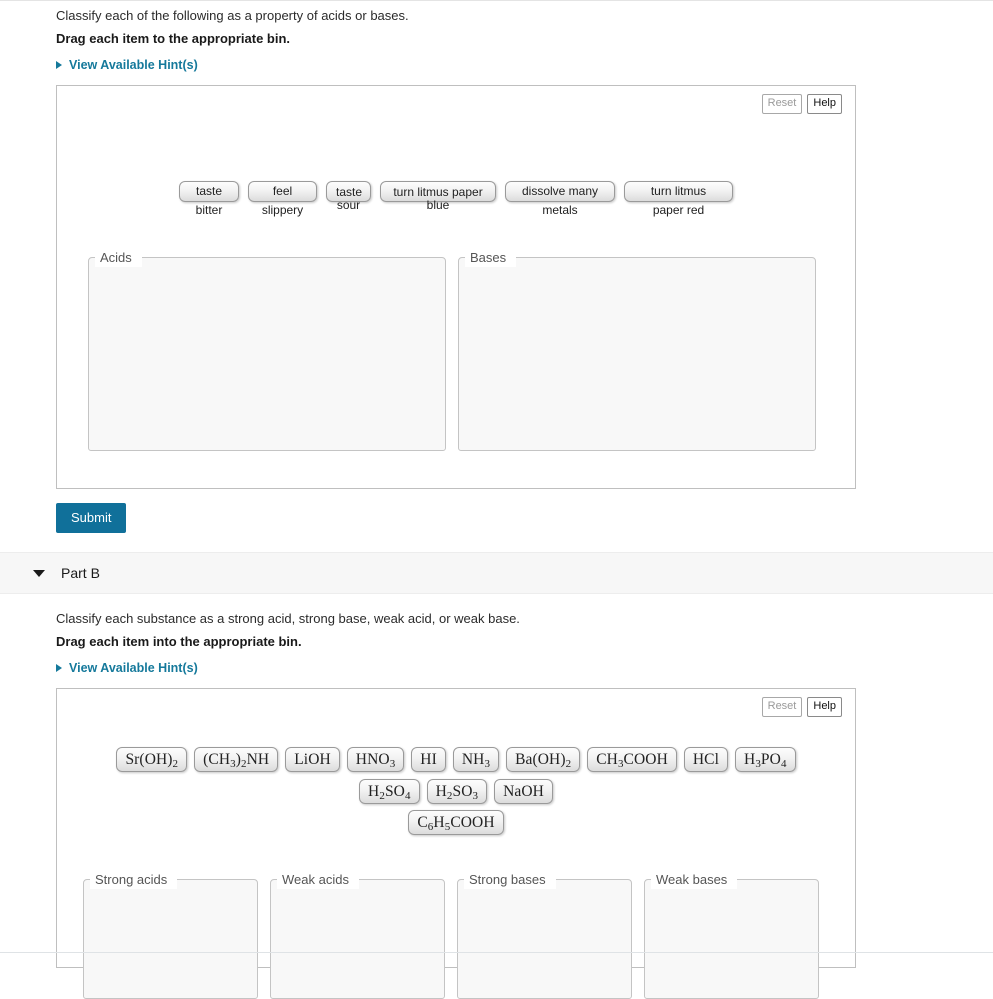 This screenshot has height=999, width=993. Describe the element at coordinates (118, 258) in the screenshot. I see `drop-bin-label: Acids` at that location.